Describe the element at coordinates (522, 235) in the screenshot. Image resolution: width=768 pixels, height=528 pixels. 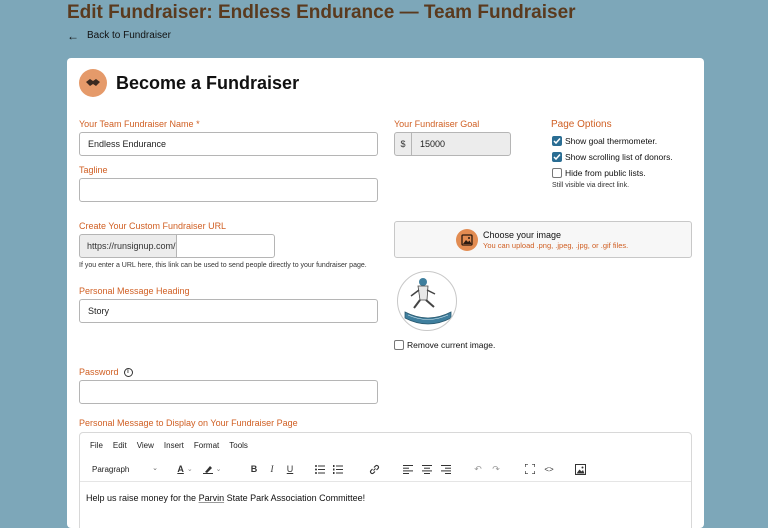
I see `choose-image-label: Choose your image` at that location.